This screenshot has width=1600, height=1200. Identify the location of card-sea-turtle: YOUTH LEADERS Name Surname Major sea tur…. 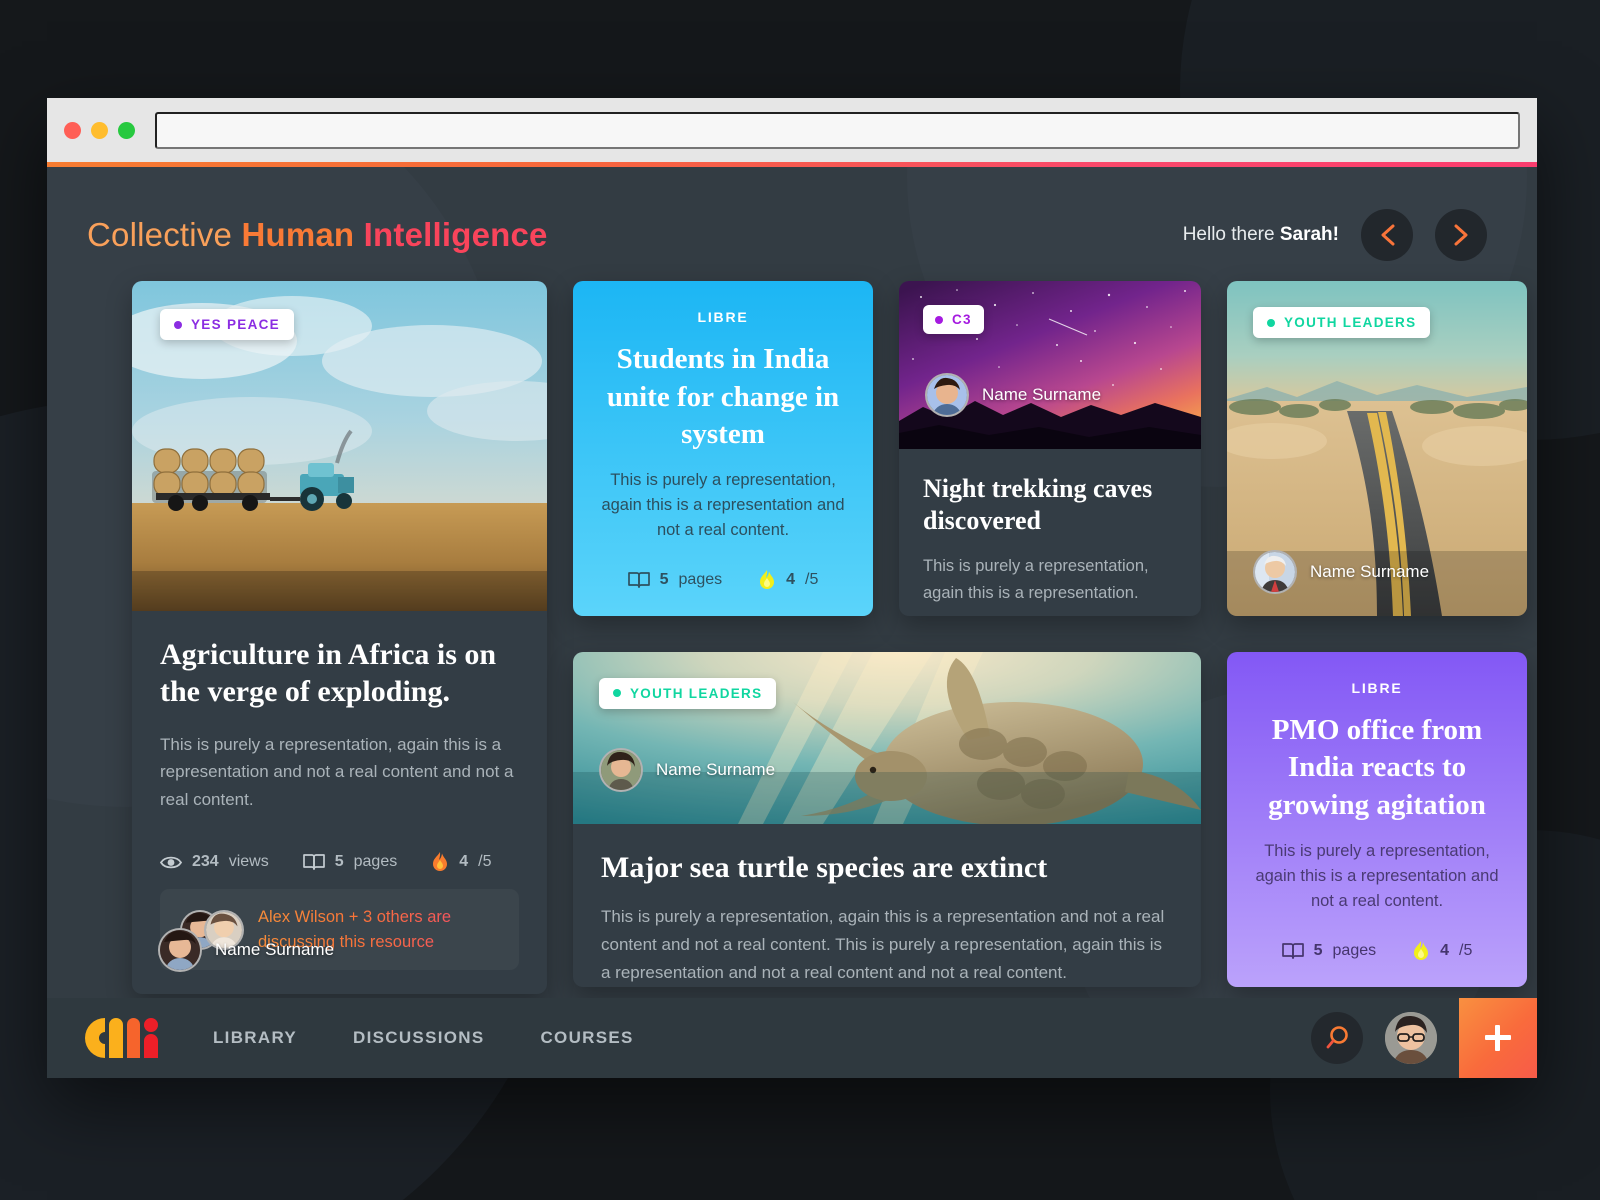
(887, 819).